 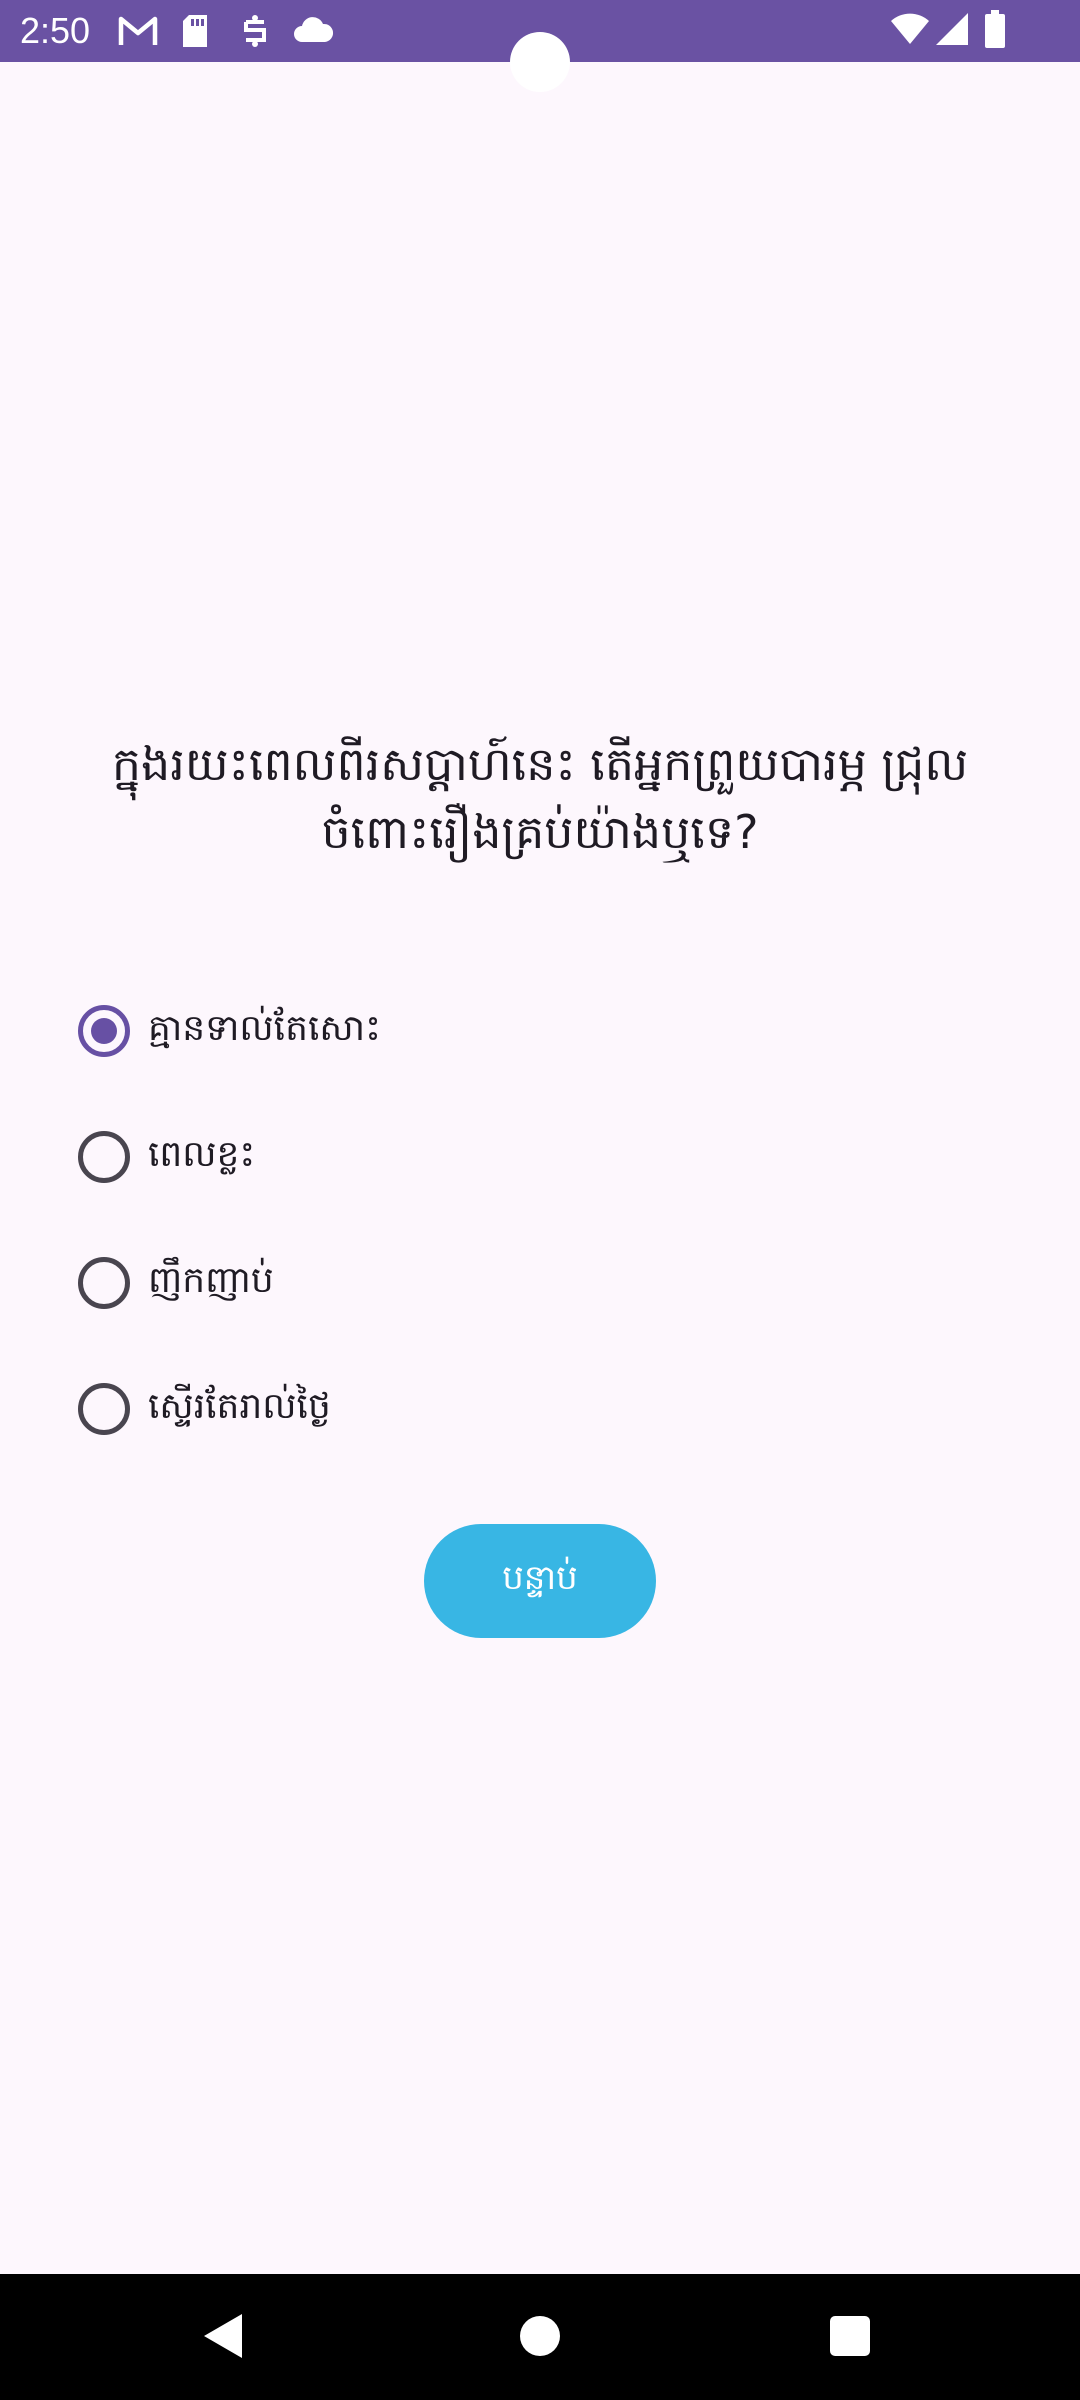 What do you see at coordinates (528, 1409) in the screenshot?
I see `option-row: ស្ទើរតែរាល់ថ្ងៃ` at bounding box center [528, 1409].